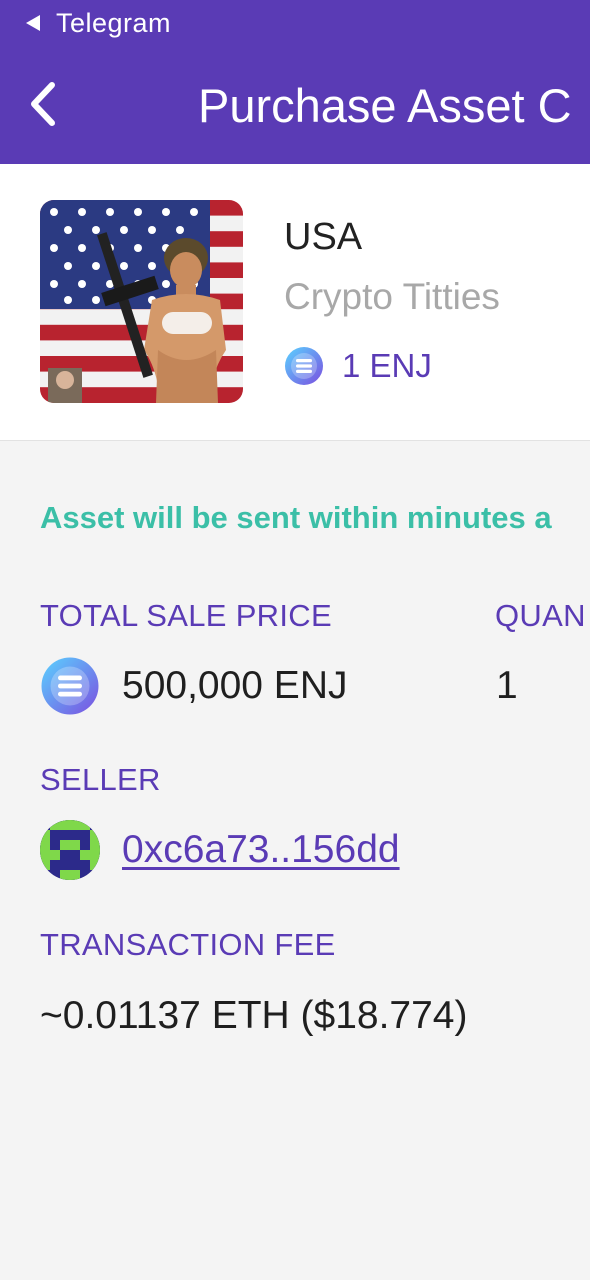 The height and width of the screenshot is (1280, 590). Describe the element at coordinates (323, 237) in the screenshot. I see `asset-name: USA` at that location.